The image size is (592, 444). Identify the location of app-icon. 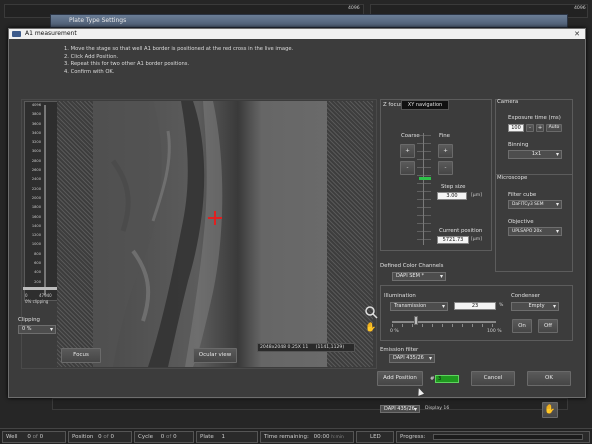
(16, 34).